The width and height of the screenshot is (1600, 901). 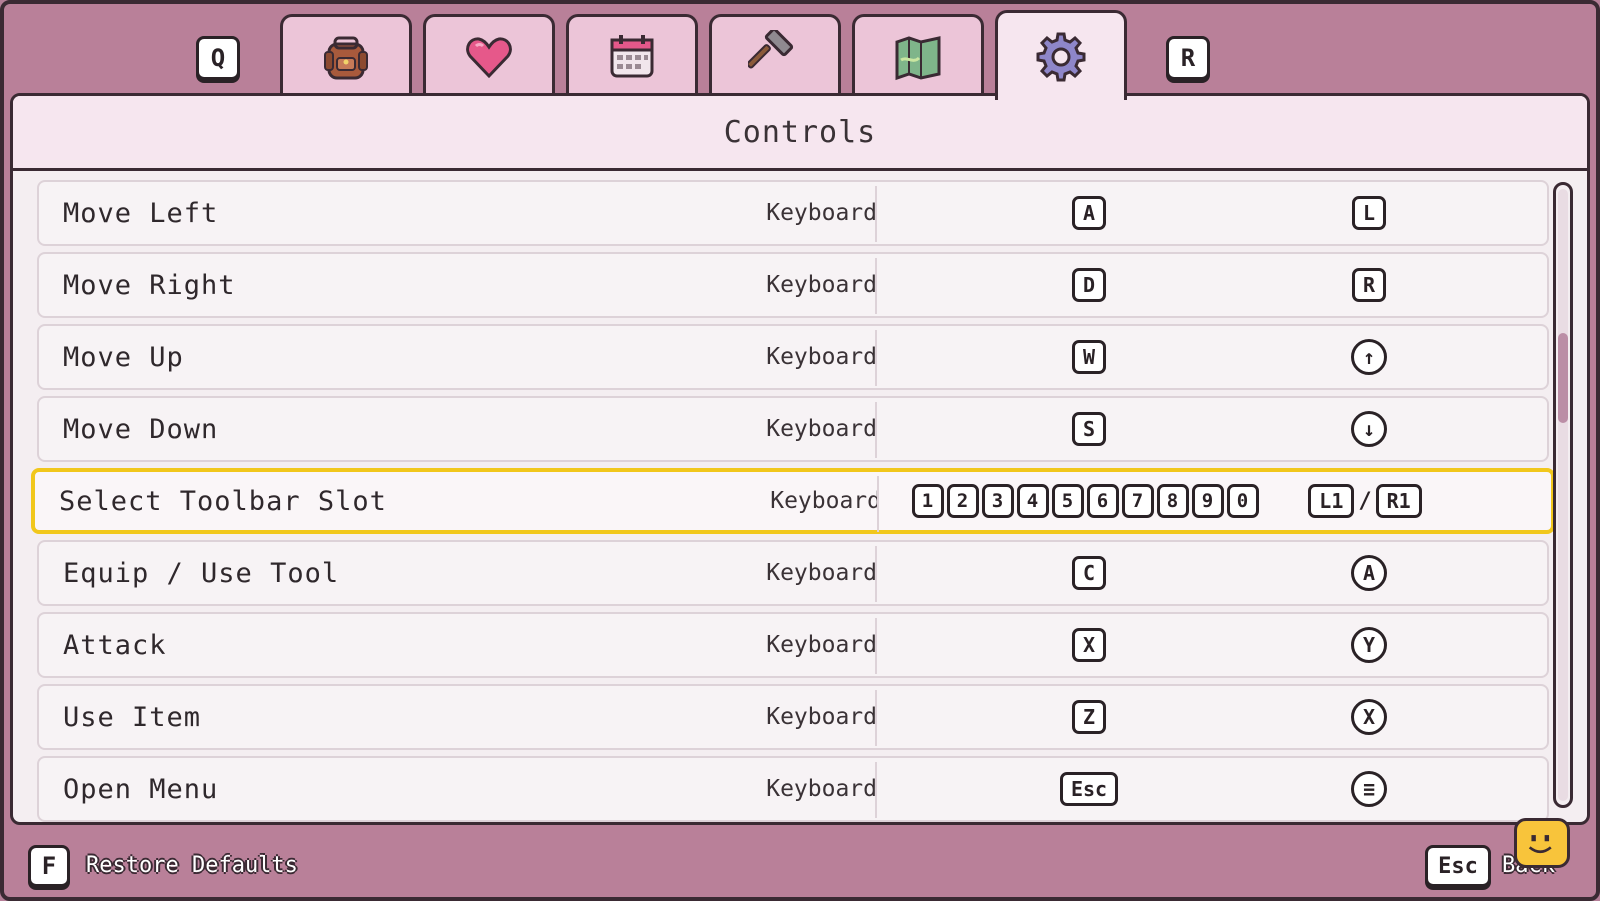 What do you see at coordinates (201, 573) in the screenshot?
I see `control-action-label: Equip / Use Tool` at bounding box center [201, 573].